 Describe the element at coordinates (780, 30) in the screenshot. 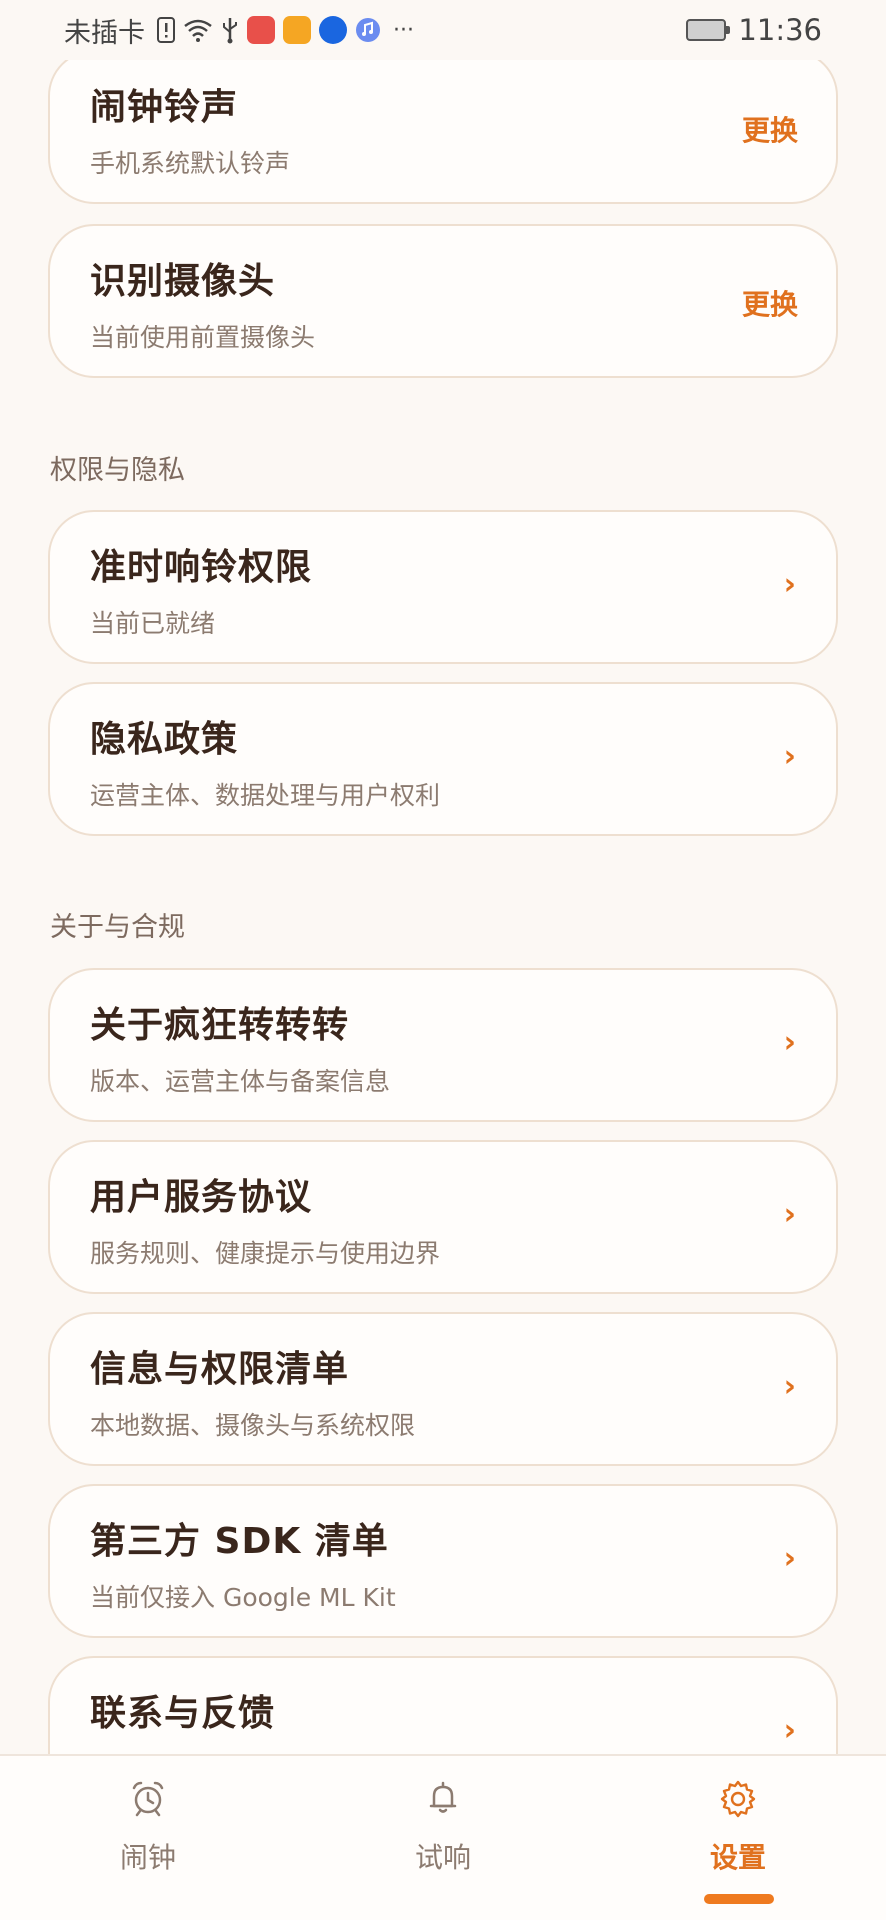

I see `clock-time: 11:36` at that location.